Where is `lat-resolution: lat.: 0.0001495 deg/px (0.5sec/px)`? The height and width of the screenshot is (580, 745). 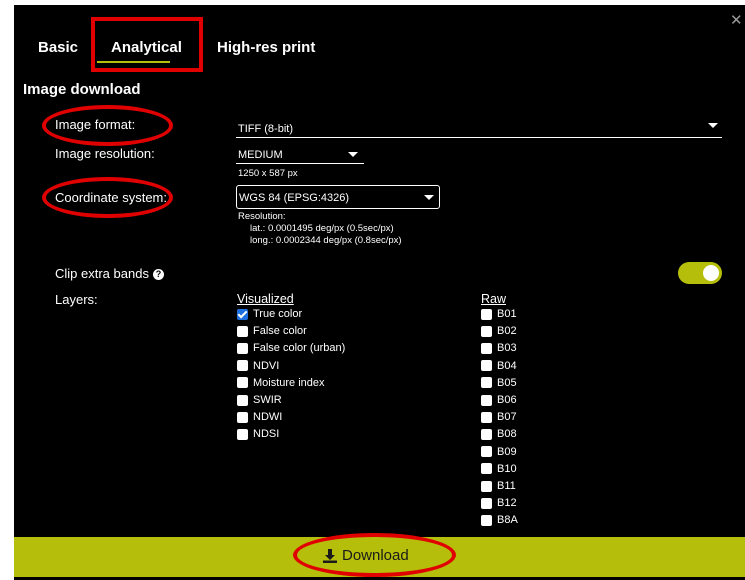
lat-resolution: lat.: 0.0001495 deg/px (0.5sec/px) is located at coordinates (322, 228).